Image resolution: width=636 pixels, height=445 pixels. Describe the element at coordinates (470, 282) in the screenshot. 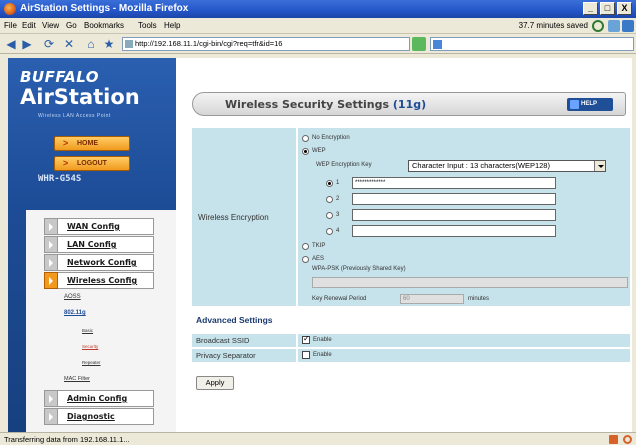

I see `wpa-psk-input` at that location.